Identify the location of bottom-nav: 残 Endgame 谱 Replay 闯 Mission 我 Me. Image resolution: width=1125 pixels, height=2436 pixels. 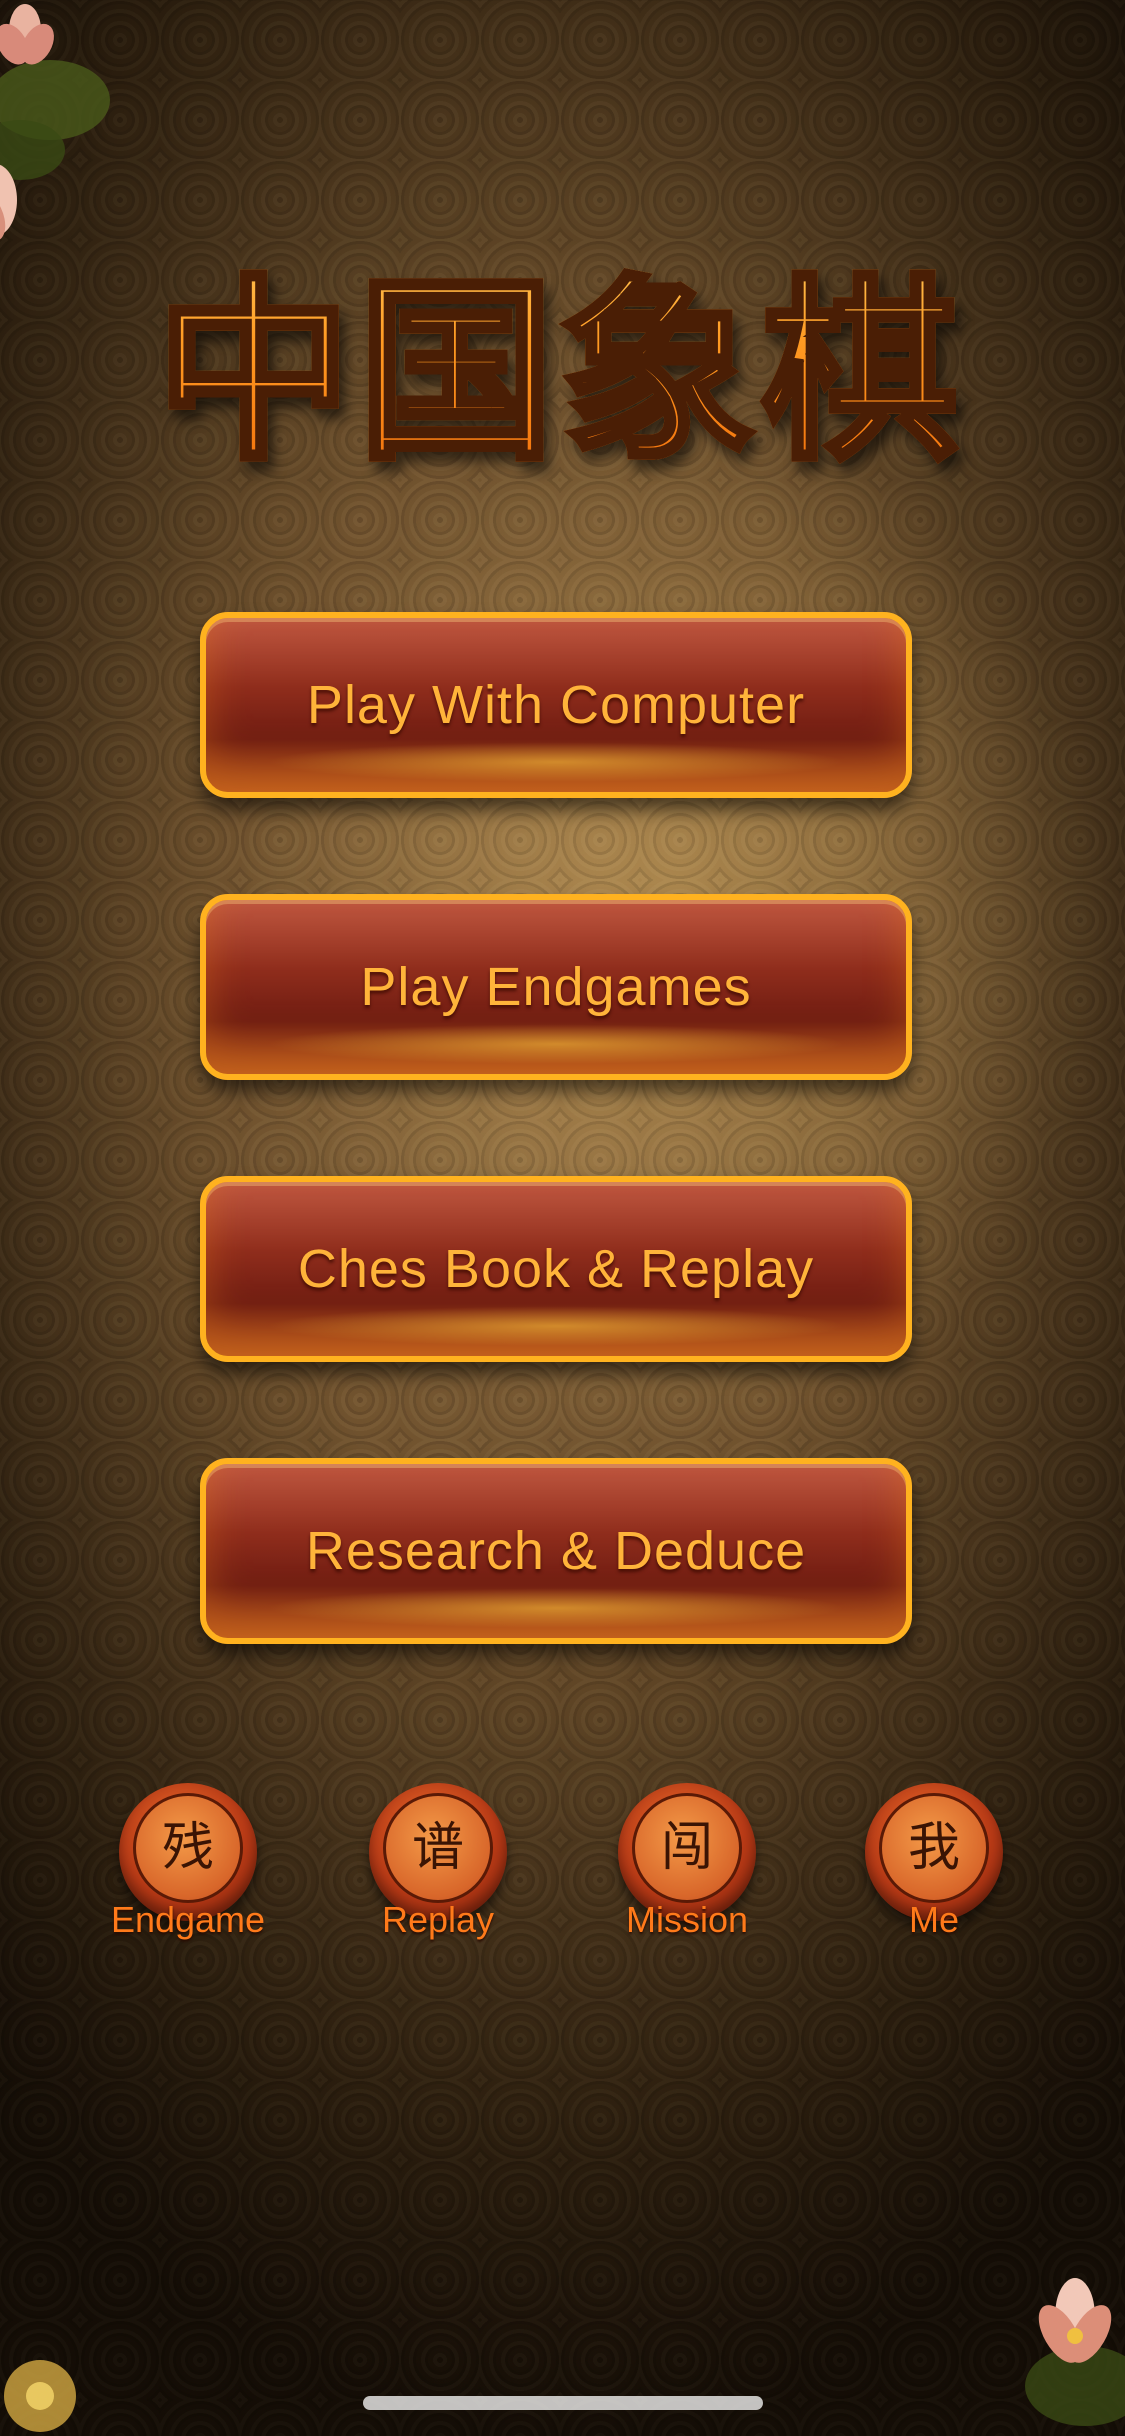
(562, 1868).